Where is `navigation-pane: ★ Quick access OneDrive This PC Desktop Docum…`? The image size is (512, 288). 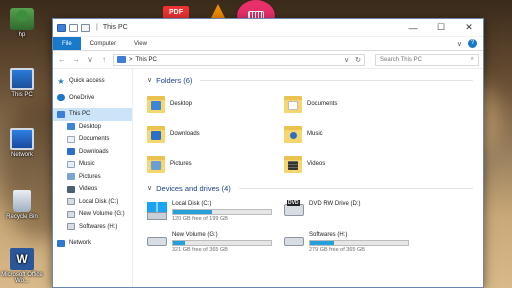
navigation-pane: ★ Quick access OneDrive This PC Desktop Docum… is located at coordinates (93, 178).